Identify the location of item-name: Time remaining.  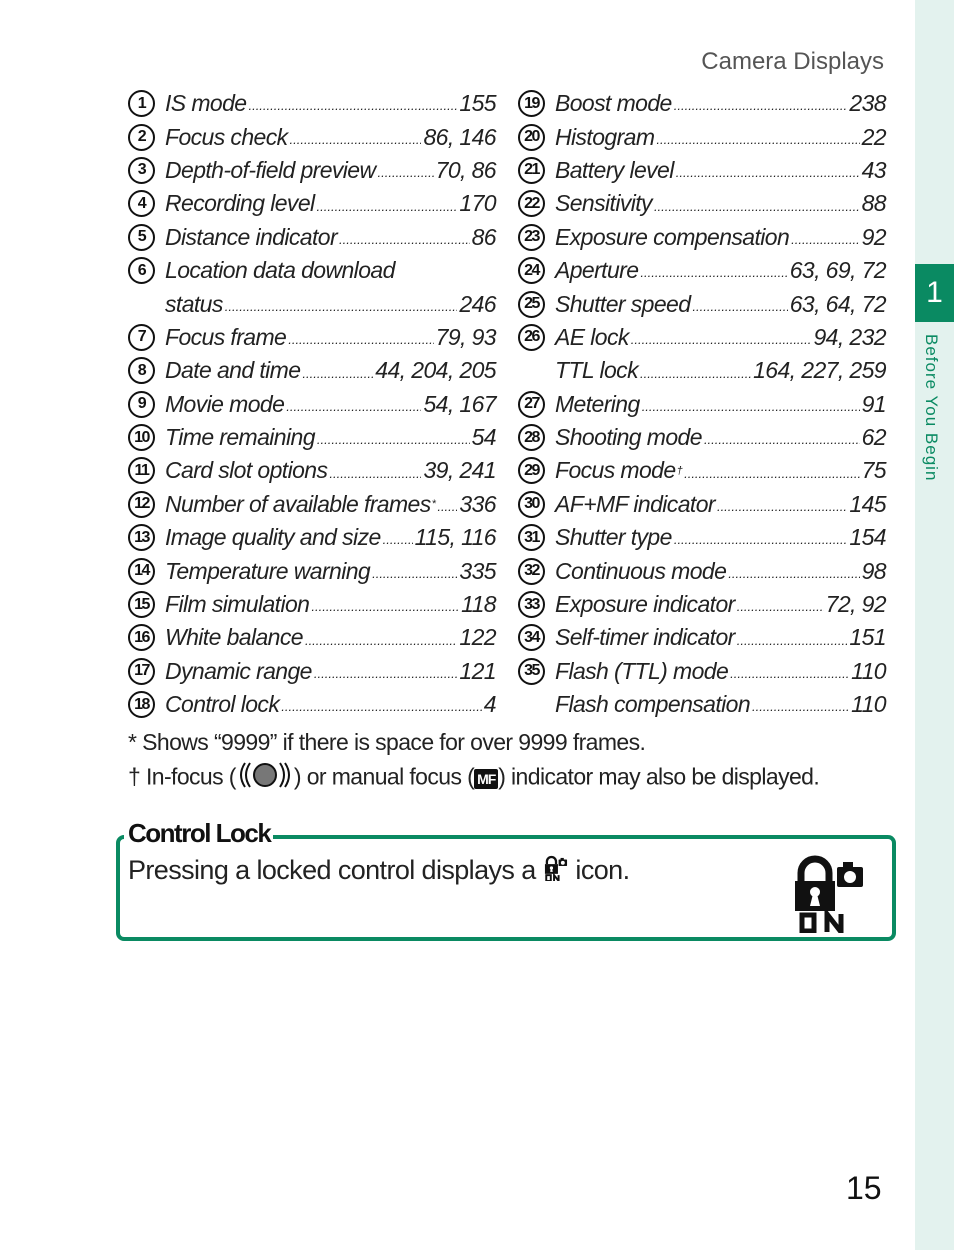
(240, 437).